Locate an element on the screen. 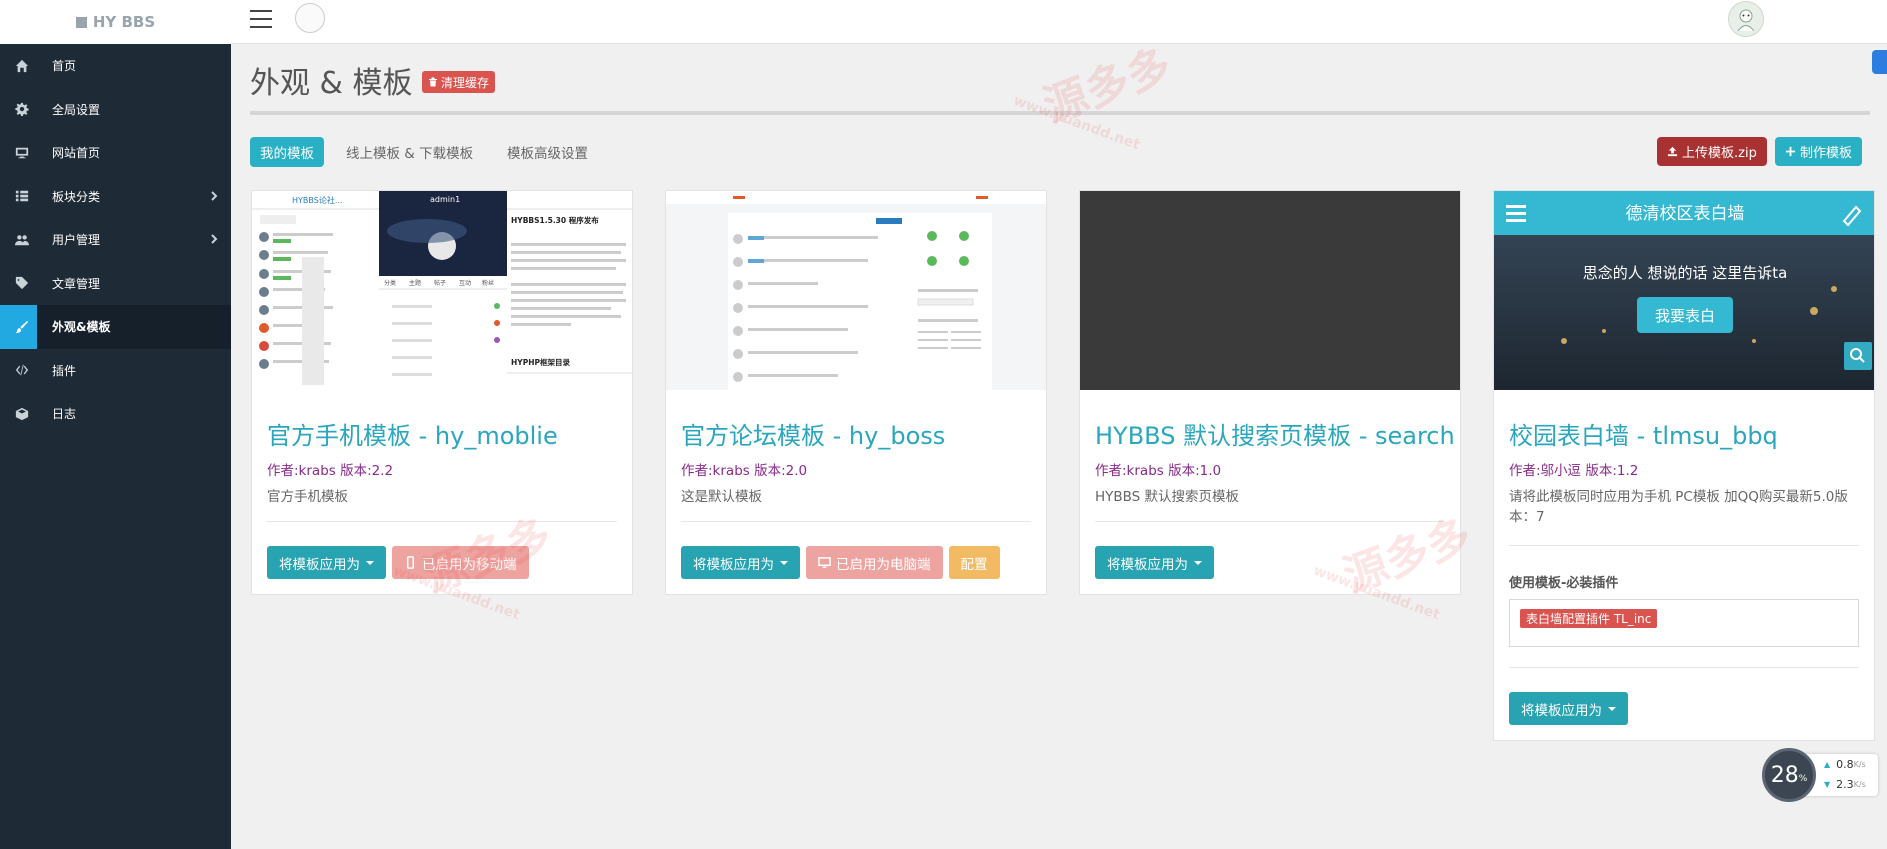 Image resolution: width=1887 pixels, height=849 pixels. users-icon is located at coordinates (22, 240).